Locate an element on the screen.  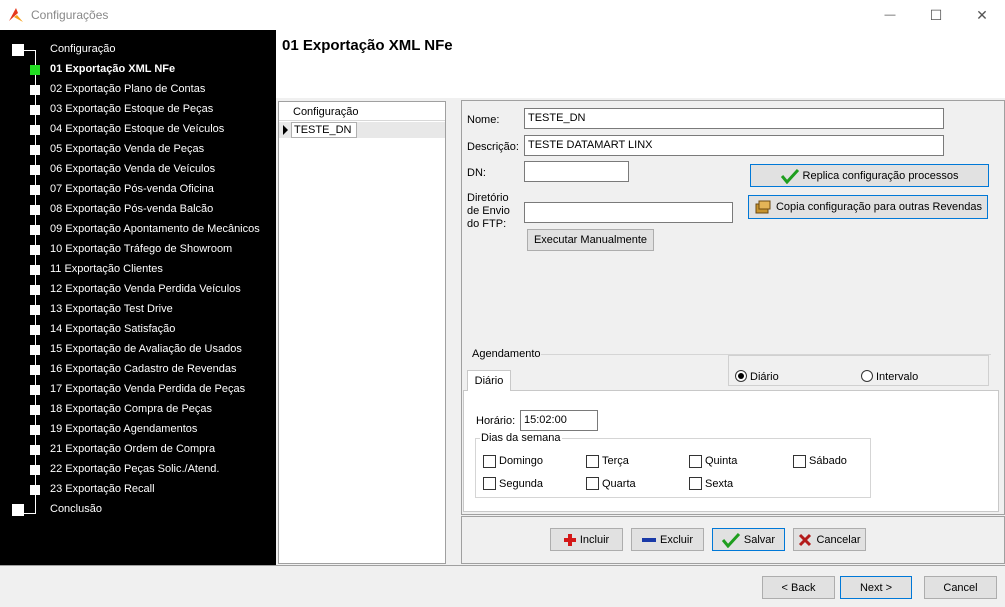
wizard-step: 21 Exportação Ordem de Compra is located at coordinates (138, 450).